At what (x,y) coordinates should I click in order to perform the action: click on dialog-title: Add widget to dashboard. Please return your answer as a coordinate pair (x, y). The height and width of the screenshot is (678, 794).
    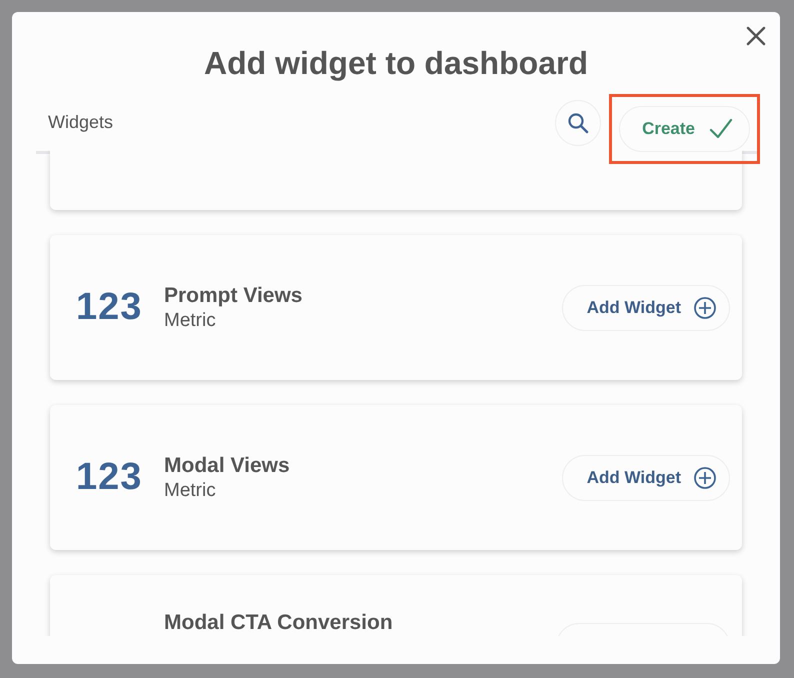
    Looking at the image, I should click on (396, 63).